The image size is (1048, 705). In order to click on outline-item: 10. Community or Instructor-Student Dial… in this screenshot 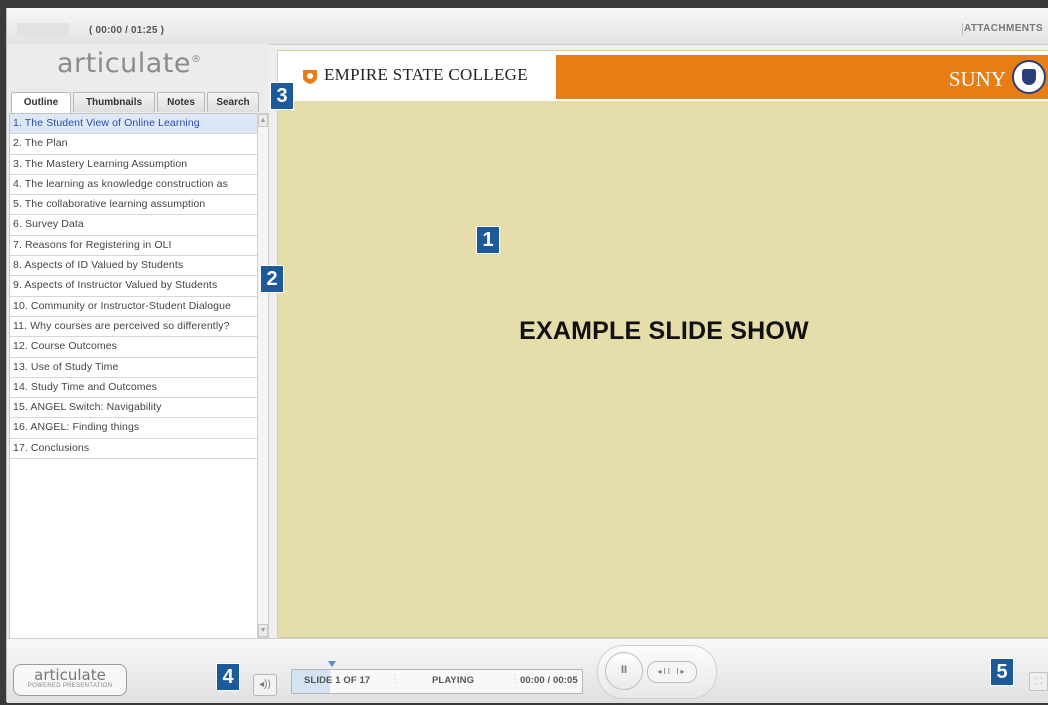, I will do `click(133, 307)`.